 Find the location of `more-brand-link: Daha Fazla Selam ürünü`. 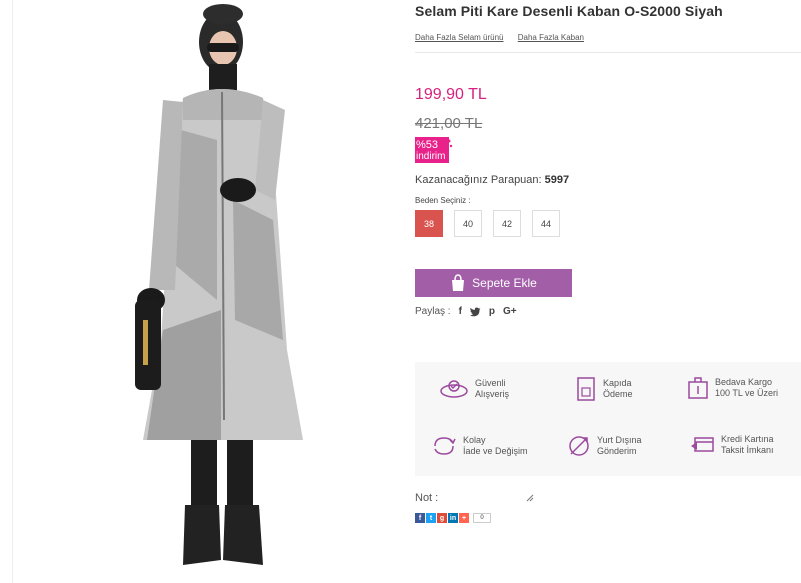

more-brand-link: Daha Fazla Selam ürünü is located at coordinates (459, 37).